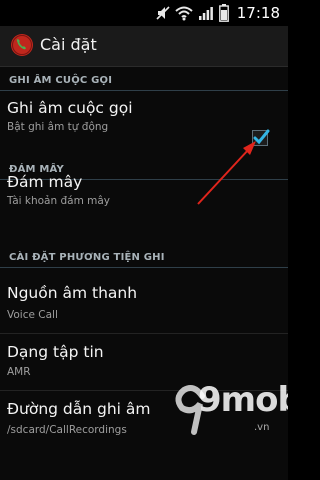 The width and height of the screenshot is (320, 480). I want to click on watermark-brand: 9mobi, so click(243, 400).